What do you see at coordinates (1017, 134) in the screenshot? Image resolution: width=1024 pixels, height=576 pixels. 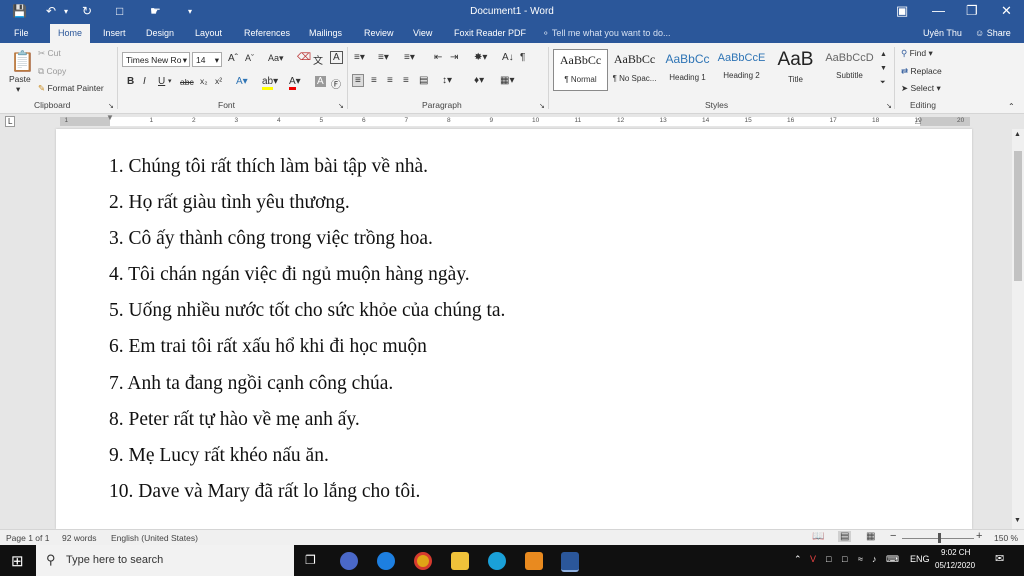 I see `scroll-up-icon: ▲` at bounding box center [1017, 134].